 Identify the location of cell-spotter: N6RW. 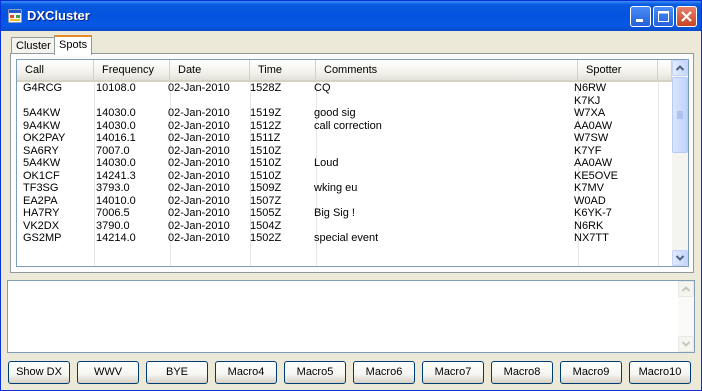
(590, 88).